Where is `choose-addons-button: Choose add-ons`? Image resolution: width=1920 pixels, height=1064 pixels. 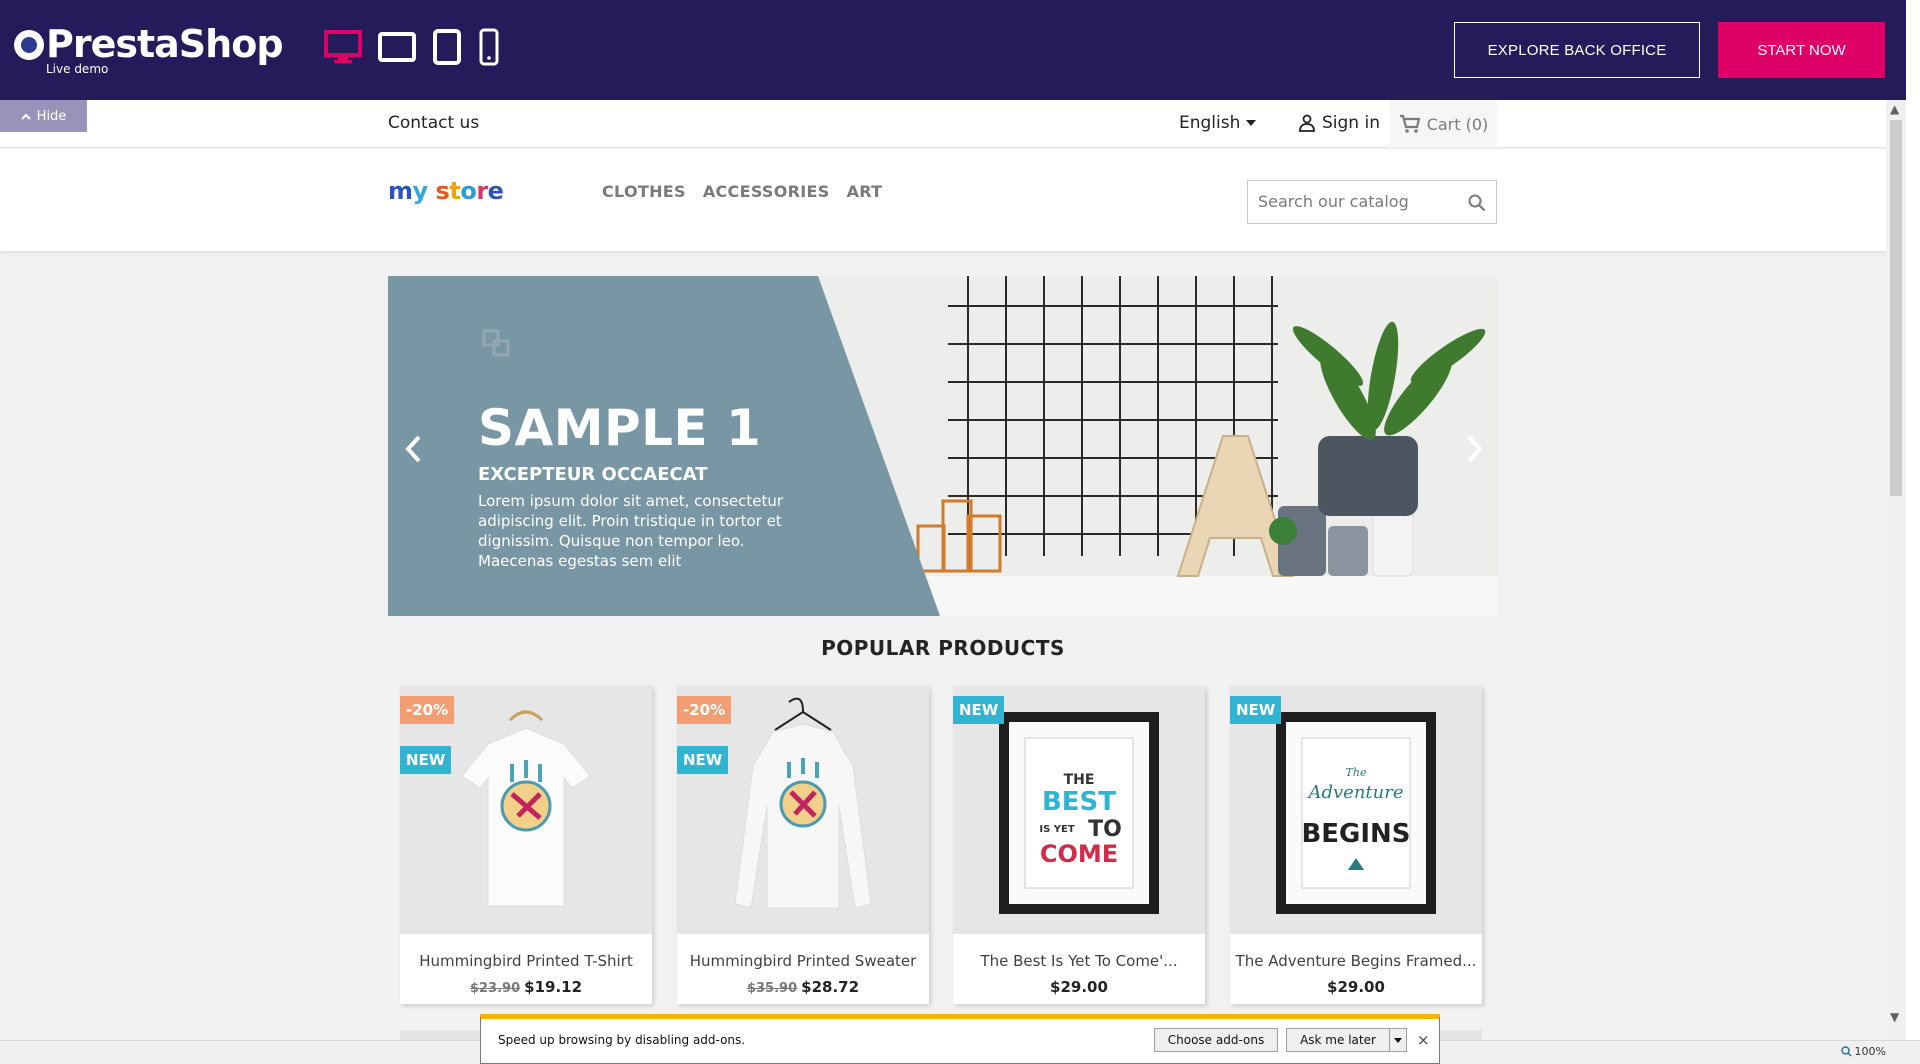
choose-addons-button: Choose add-ons is located at coordinates (1216, 1040).